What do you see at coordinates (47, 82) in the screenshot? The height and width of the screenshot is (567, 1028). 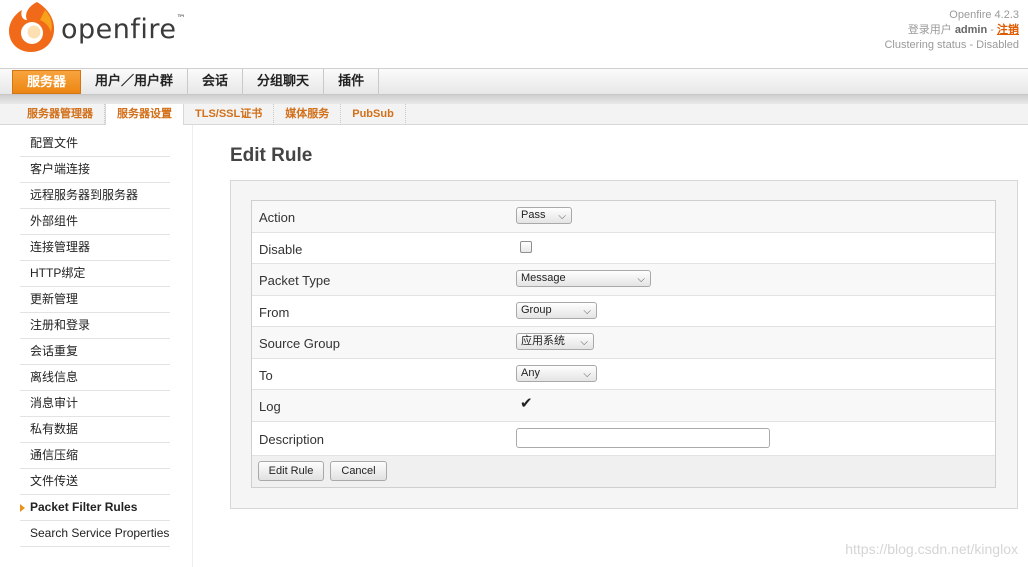 I see `tab-server: 服务器` at bounding box center [47, 82].